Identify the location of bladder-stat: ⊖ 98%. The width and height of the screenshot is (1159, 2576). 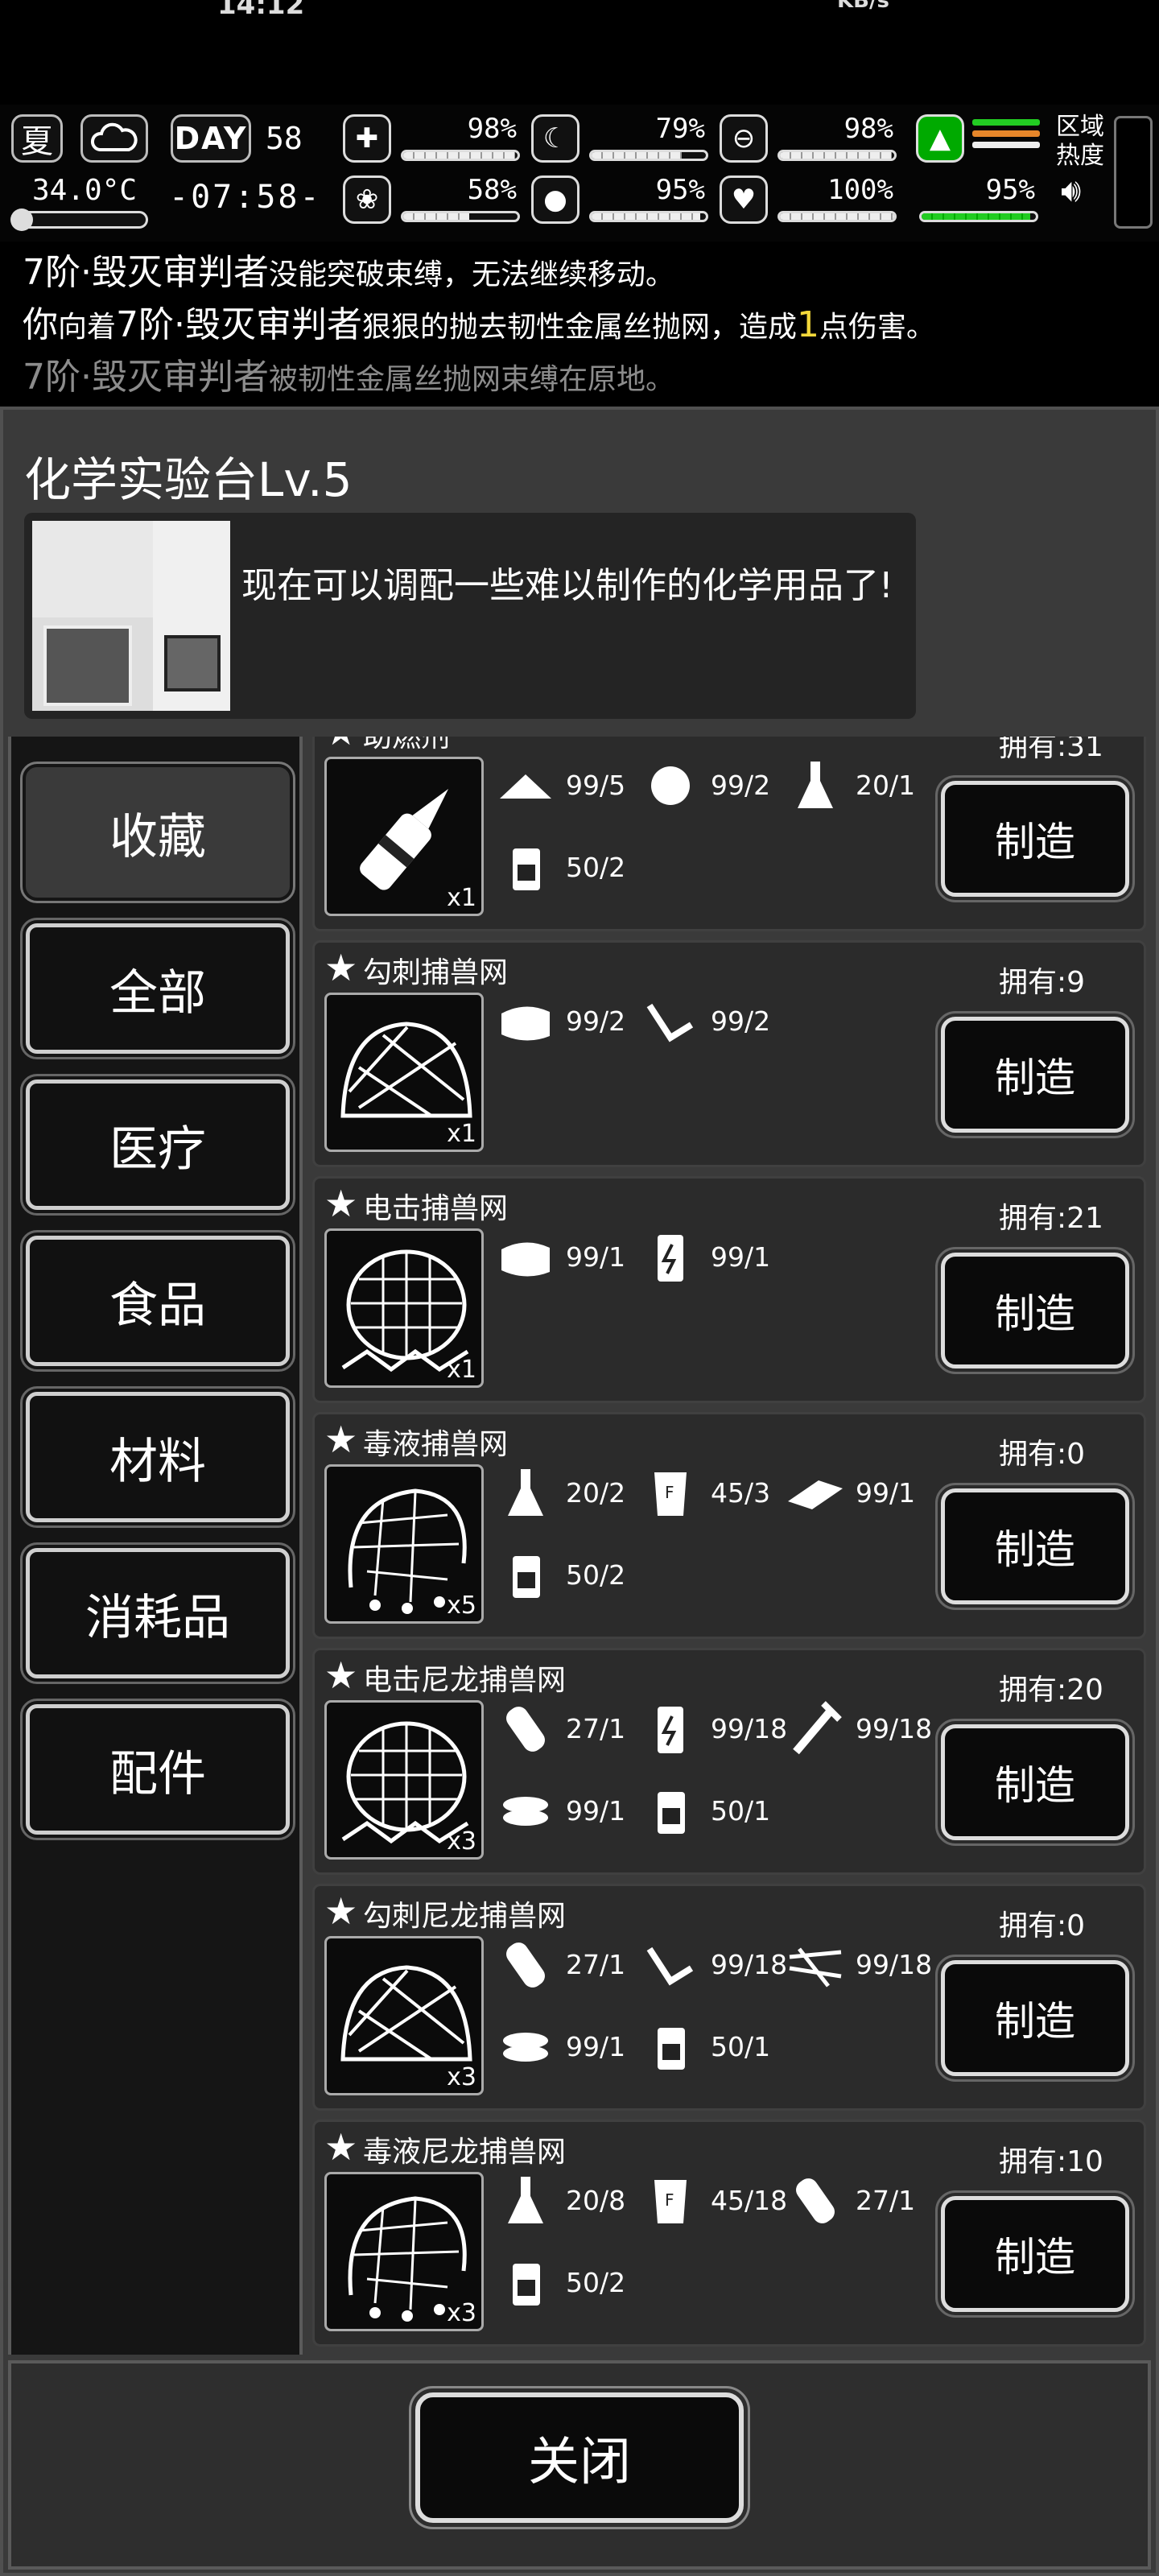
(808, 138).